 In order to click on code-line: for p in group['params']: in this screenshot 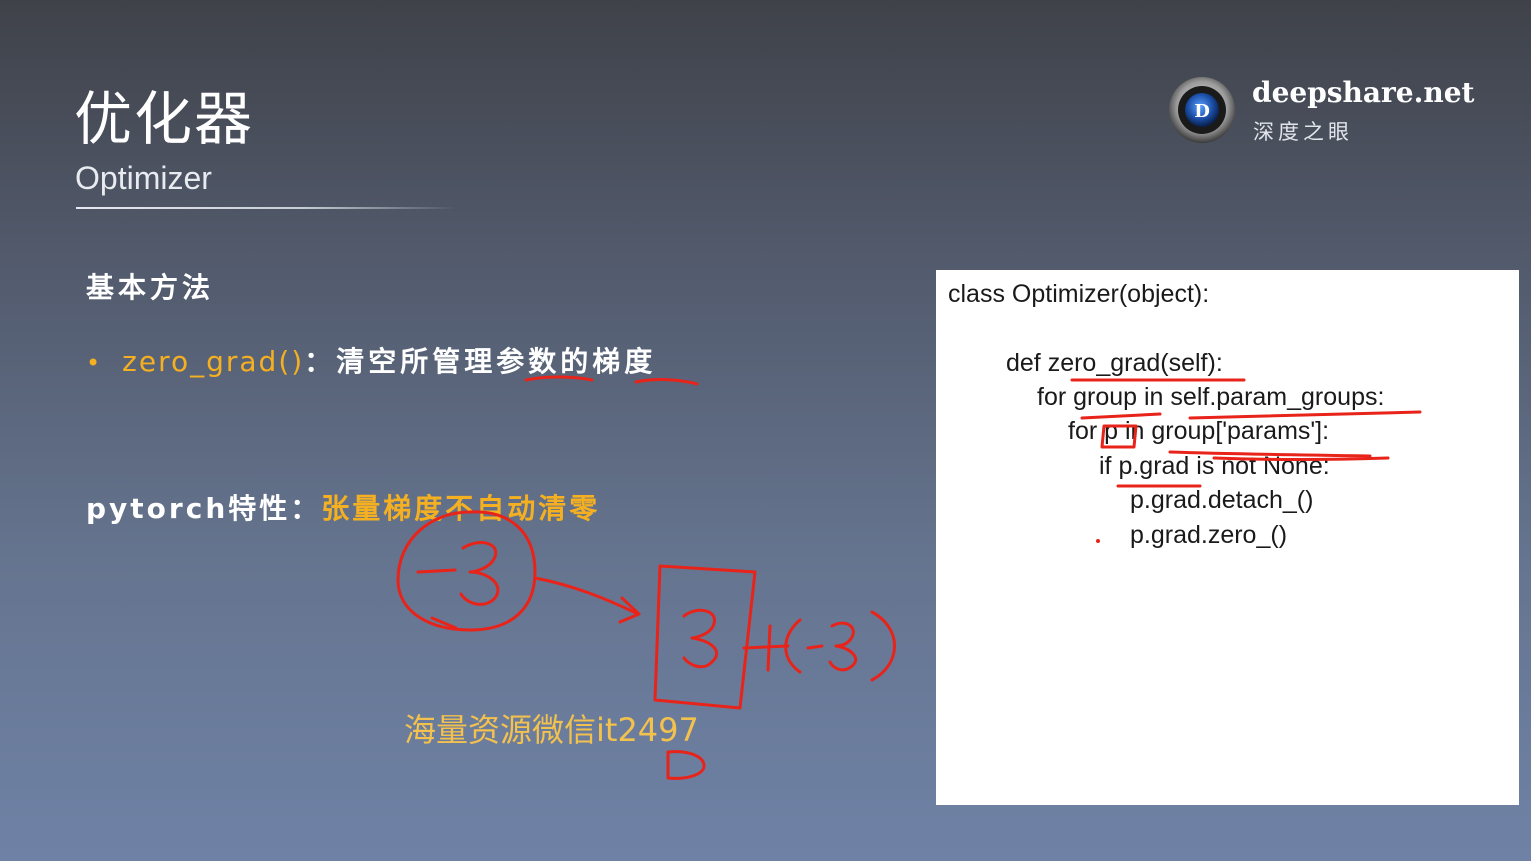, I will do `click(1199, 431)`.